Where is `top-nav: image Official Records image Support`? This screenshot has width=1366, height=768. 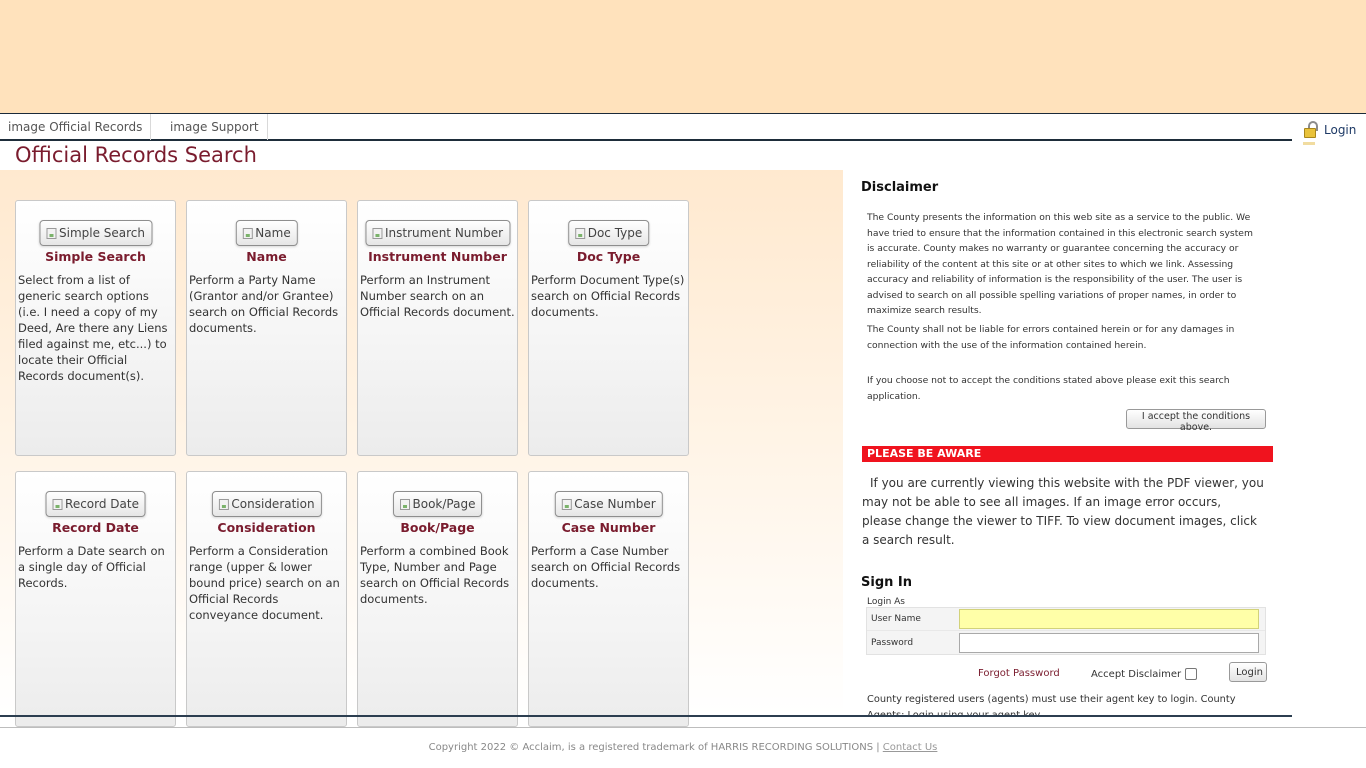 top-nav: image Official Records image Support is located at coordinates (646, 127).